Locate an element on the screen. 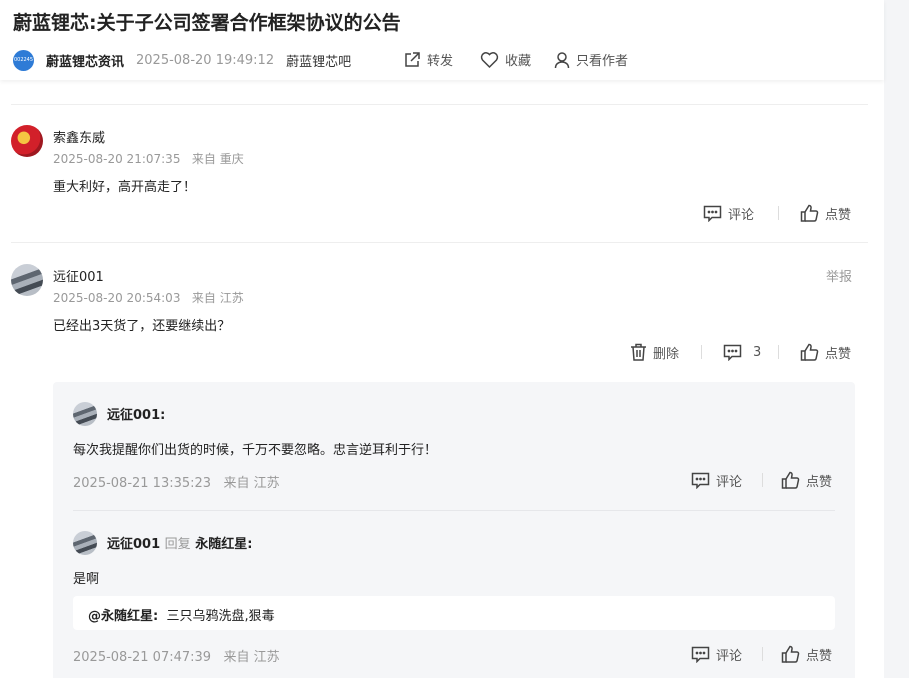 The image size is (909, 678). reply-time: 2025-08-21 13:35:23 is located at coordinates (142, 483).